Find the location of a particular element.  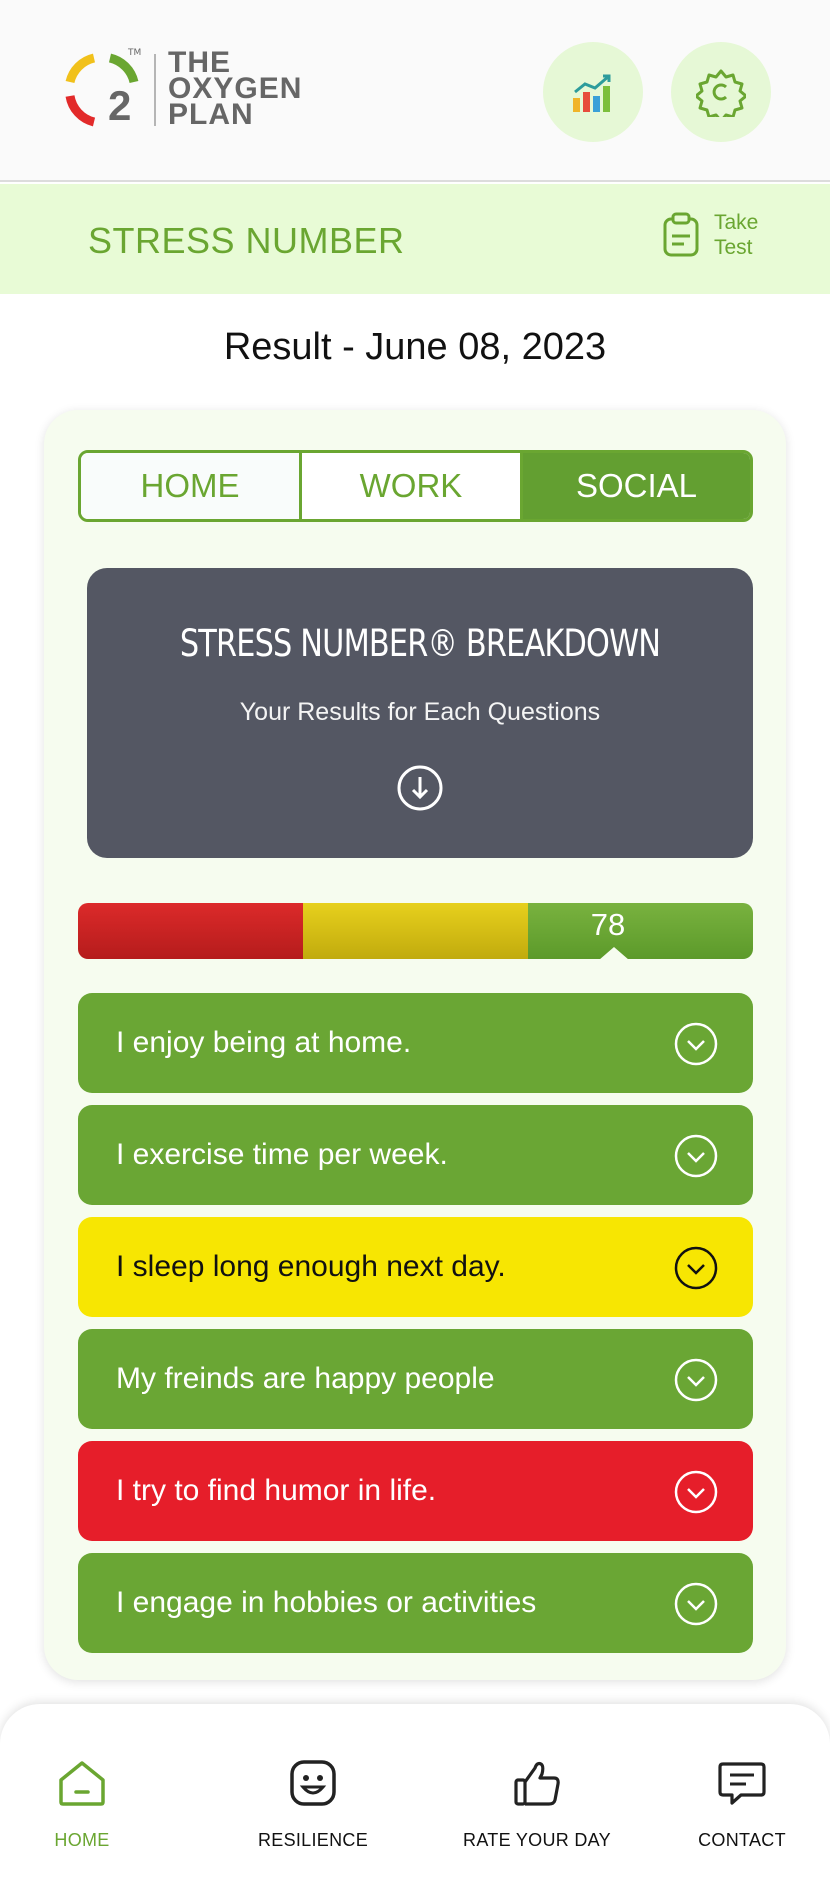

progress-chart-button is located at coordinates (593, 92).